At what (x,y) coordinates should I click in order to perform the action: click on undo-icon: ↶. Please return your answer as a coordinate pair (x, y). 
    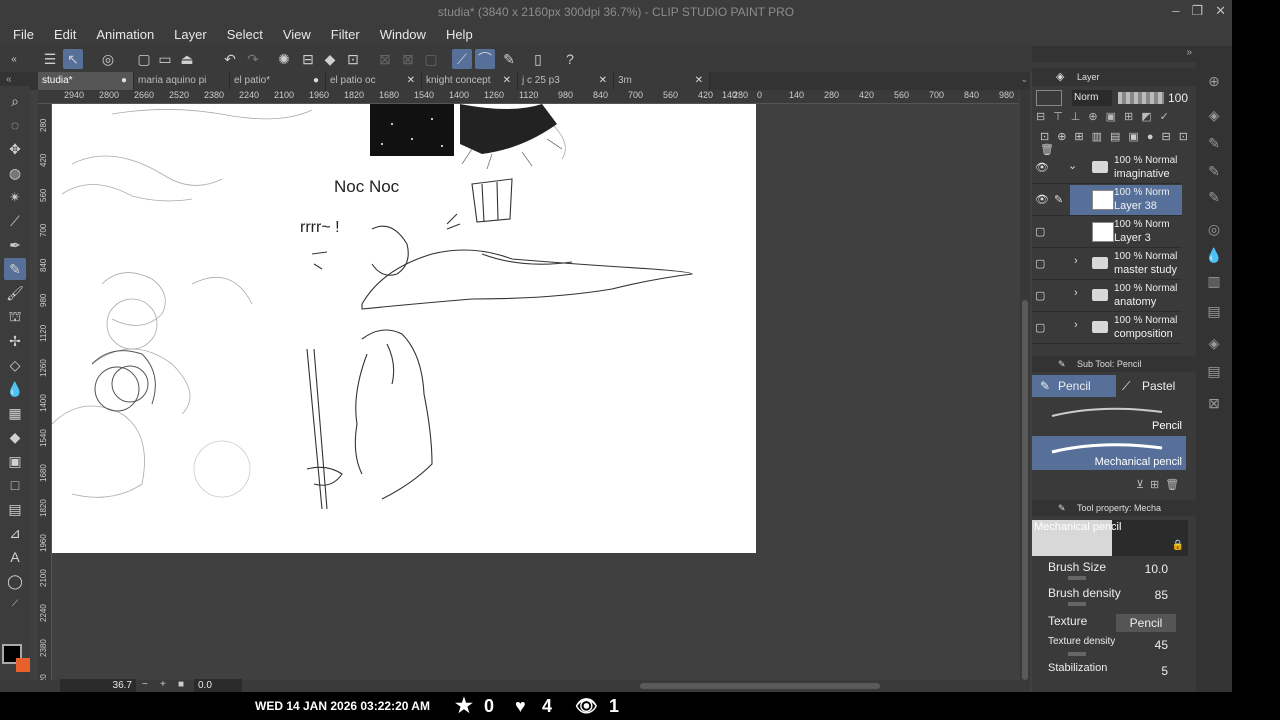
    Looking at the image, I should click on (230, 59).